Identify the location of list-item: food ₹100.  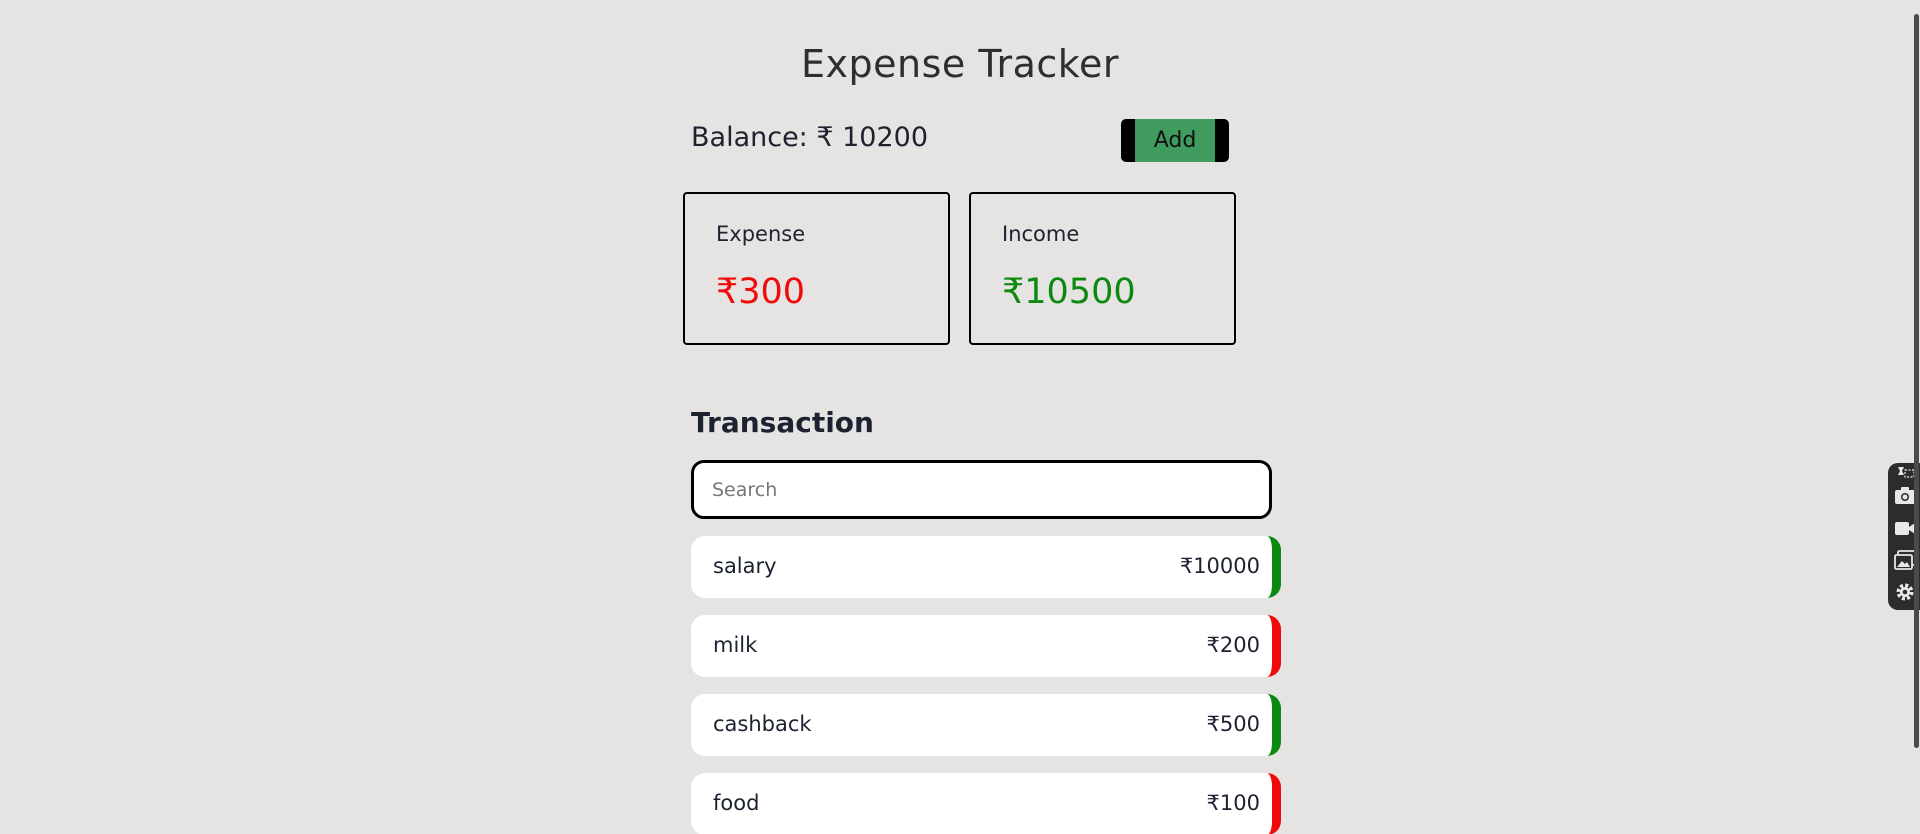
(986, 803).